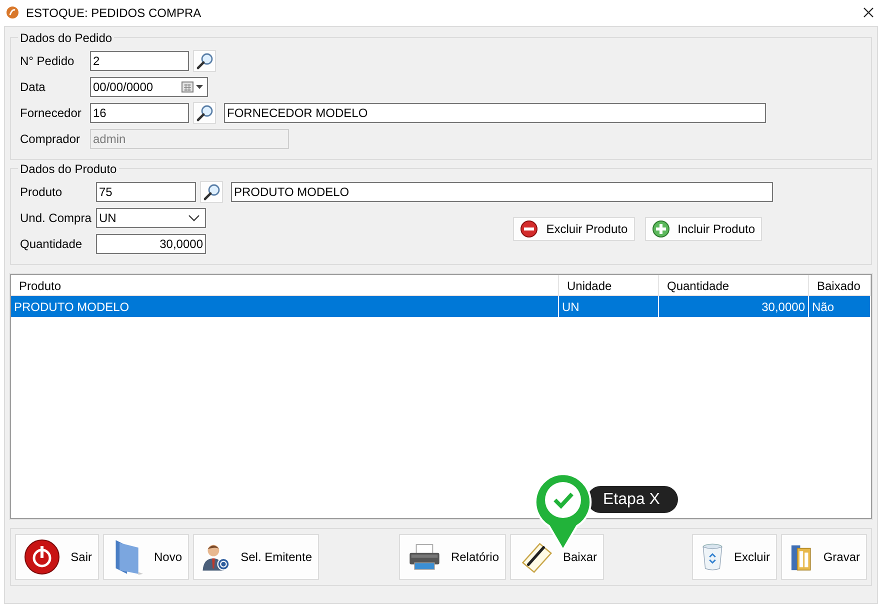 This screenshot has width=882, height=608. Describe the element at coordinates (51, 113) in the screenshot. I see `field-label: Fornecedor` at that location.